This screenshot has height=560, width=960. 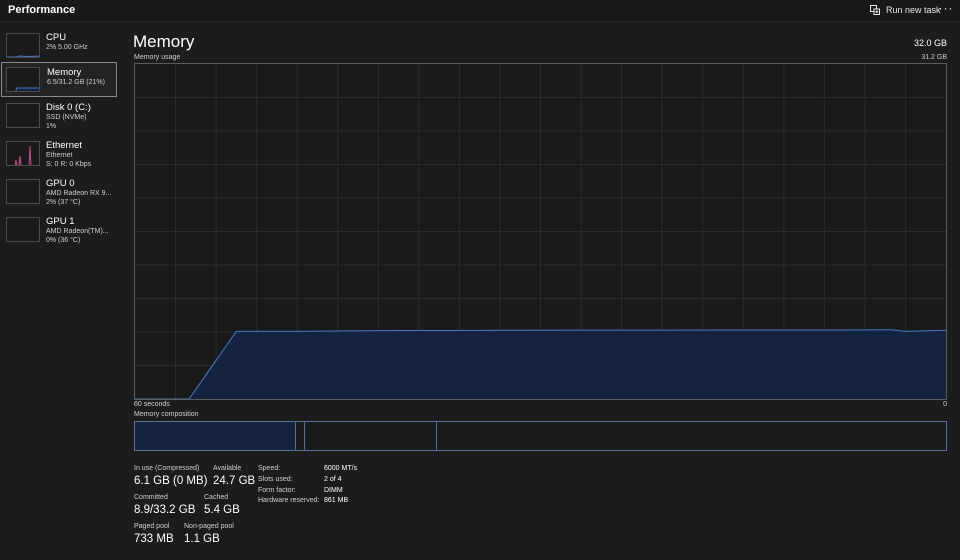 I want to click on sidebar-item-gpu-1: GPU 1 AMD Radeon(TM)... 0% (36 °C), so click(x=59, y=229).